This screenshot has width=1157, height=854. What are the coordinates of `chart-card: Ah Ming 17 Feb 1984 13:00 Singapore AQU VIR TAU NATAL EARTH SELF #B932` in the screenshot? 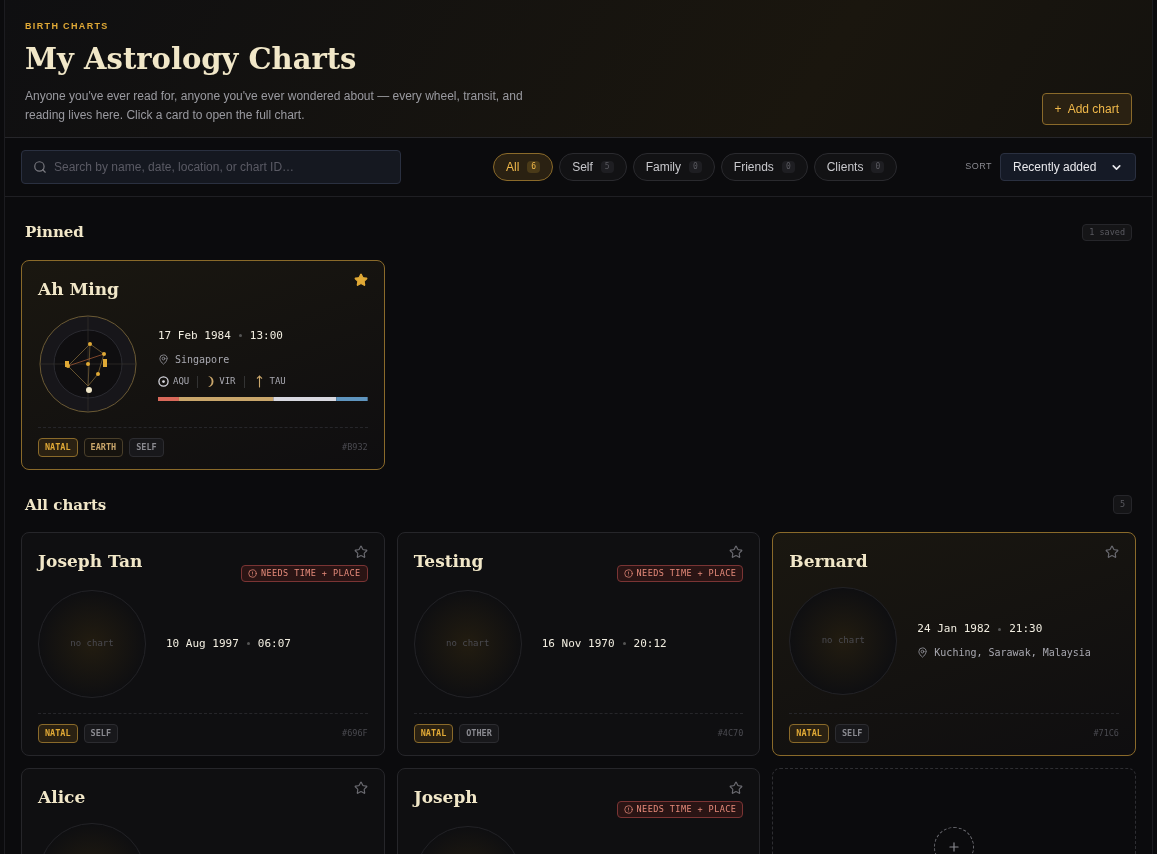 It's located at (203, 364).